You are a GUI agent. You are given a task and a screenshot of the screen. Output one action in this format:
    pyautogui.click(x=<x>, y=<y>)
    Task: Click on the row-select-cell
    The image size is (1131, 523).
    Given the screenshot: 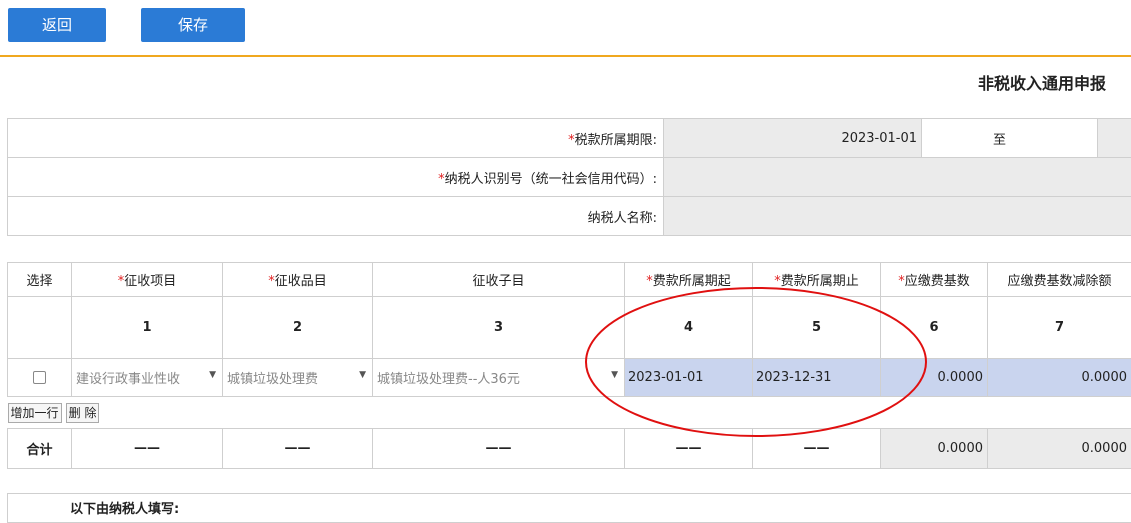 What is the action you would take?
    pyautogui.click(x=40, y=378)
    